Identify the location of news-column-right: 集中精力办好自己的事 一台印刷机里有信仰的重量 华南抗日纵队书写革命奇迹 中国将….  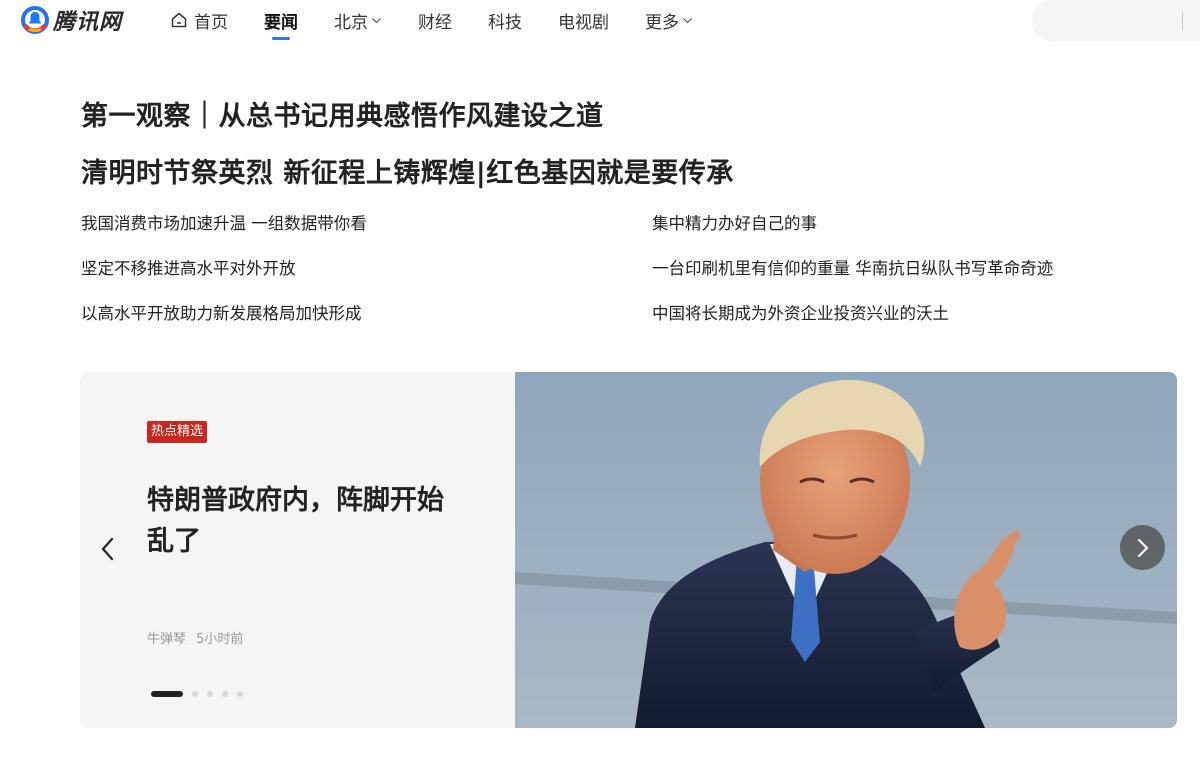
(852, 279).